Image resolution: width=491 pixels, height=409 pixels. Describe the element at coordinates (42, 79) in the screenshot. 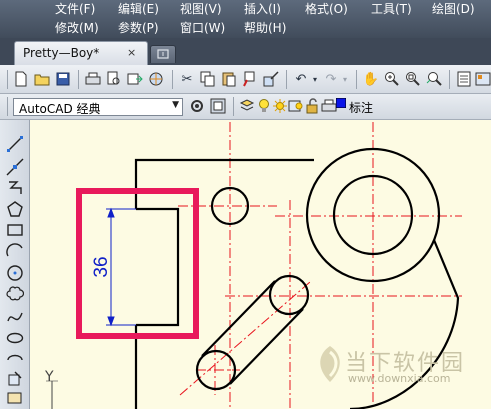

I see `open-icon` at that location.